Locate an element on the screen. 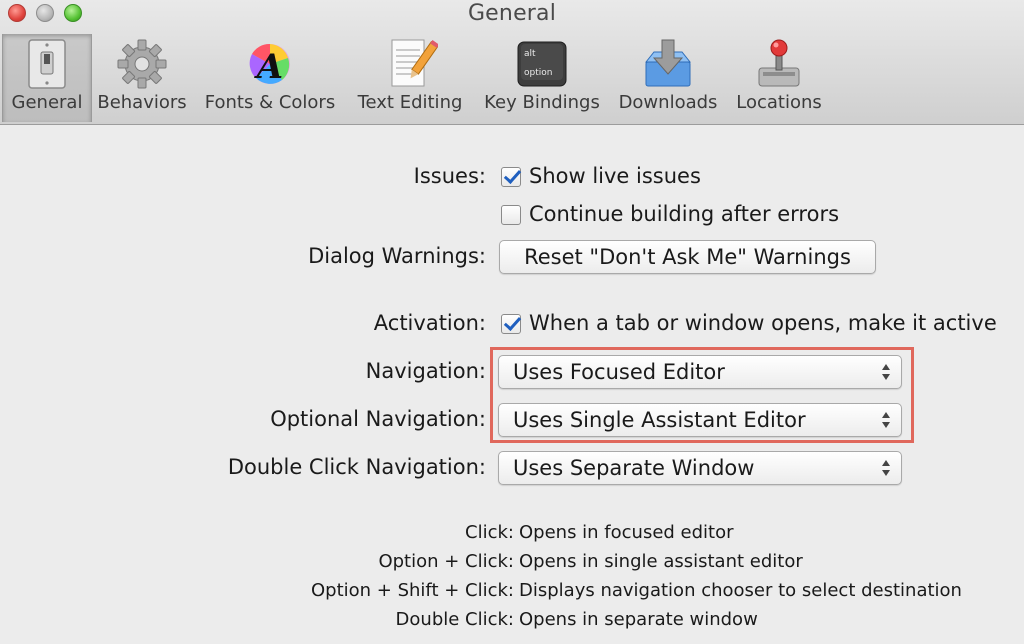  key-cap-bottom-text: option is located at coordinates (538, 73).